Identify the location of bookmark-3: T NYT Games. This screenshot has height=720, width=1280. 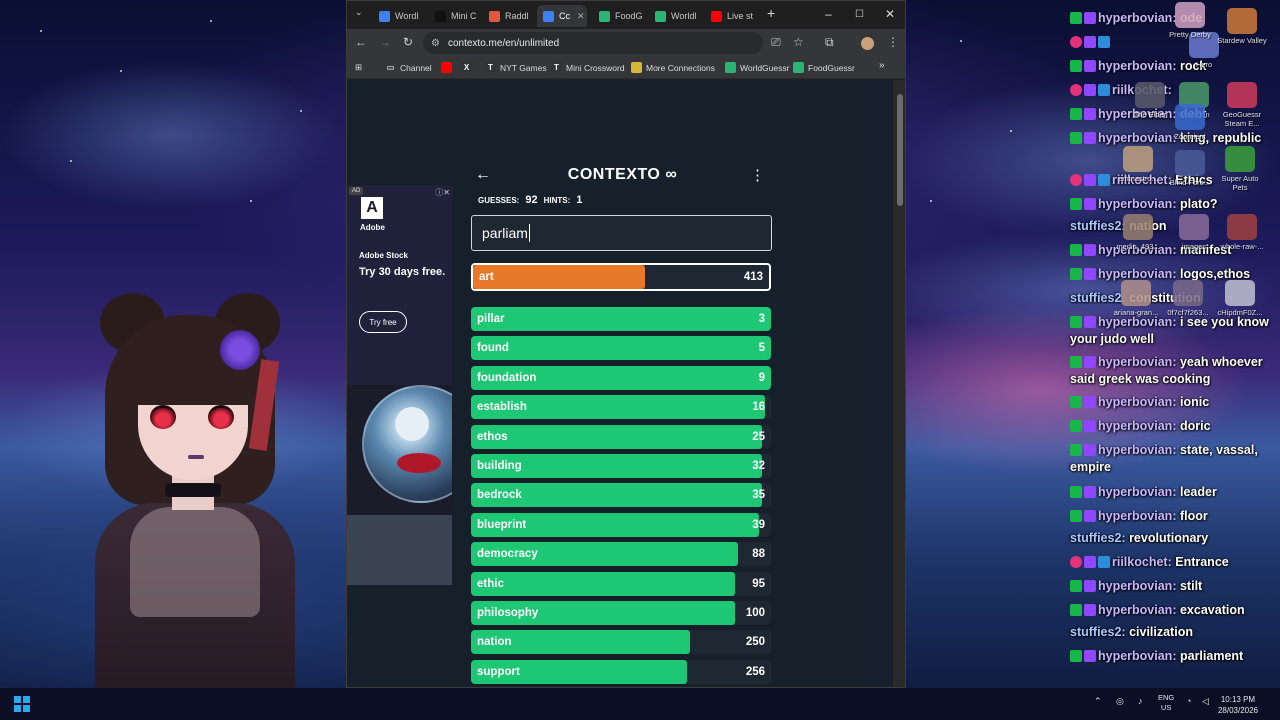
(516, 67).